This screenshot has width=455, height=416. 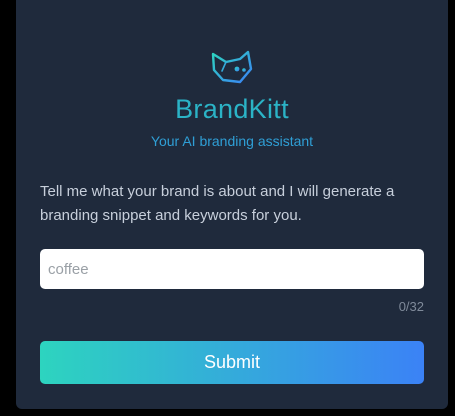 I want to click on brand-title: BrandKitt, so click(x=232, y=109).